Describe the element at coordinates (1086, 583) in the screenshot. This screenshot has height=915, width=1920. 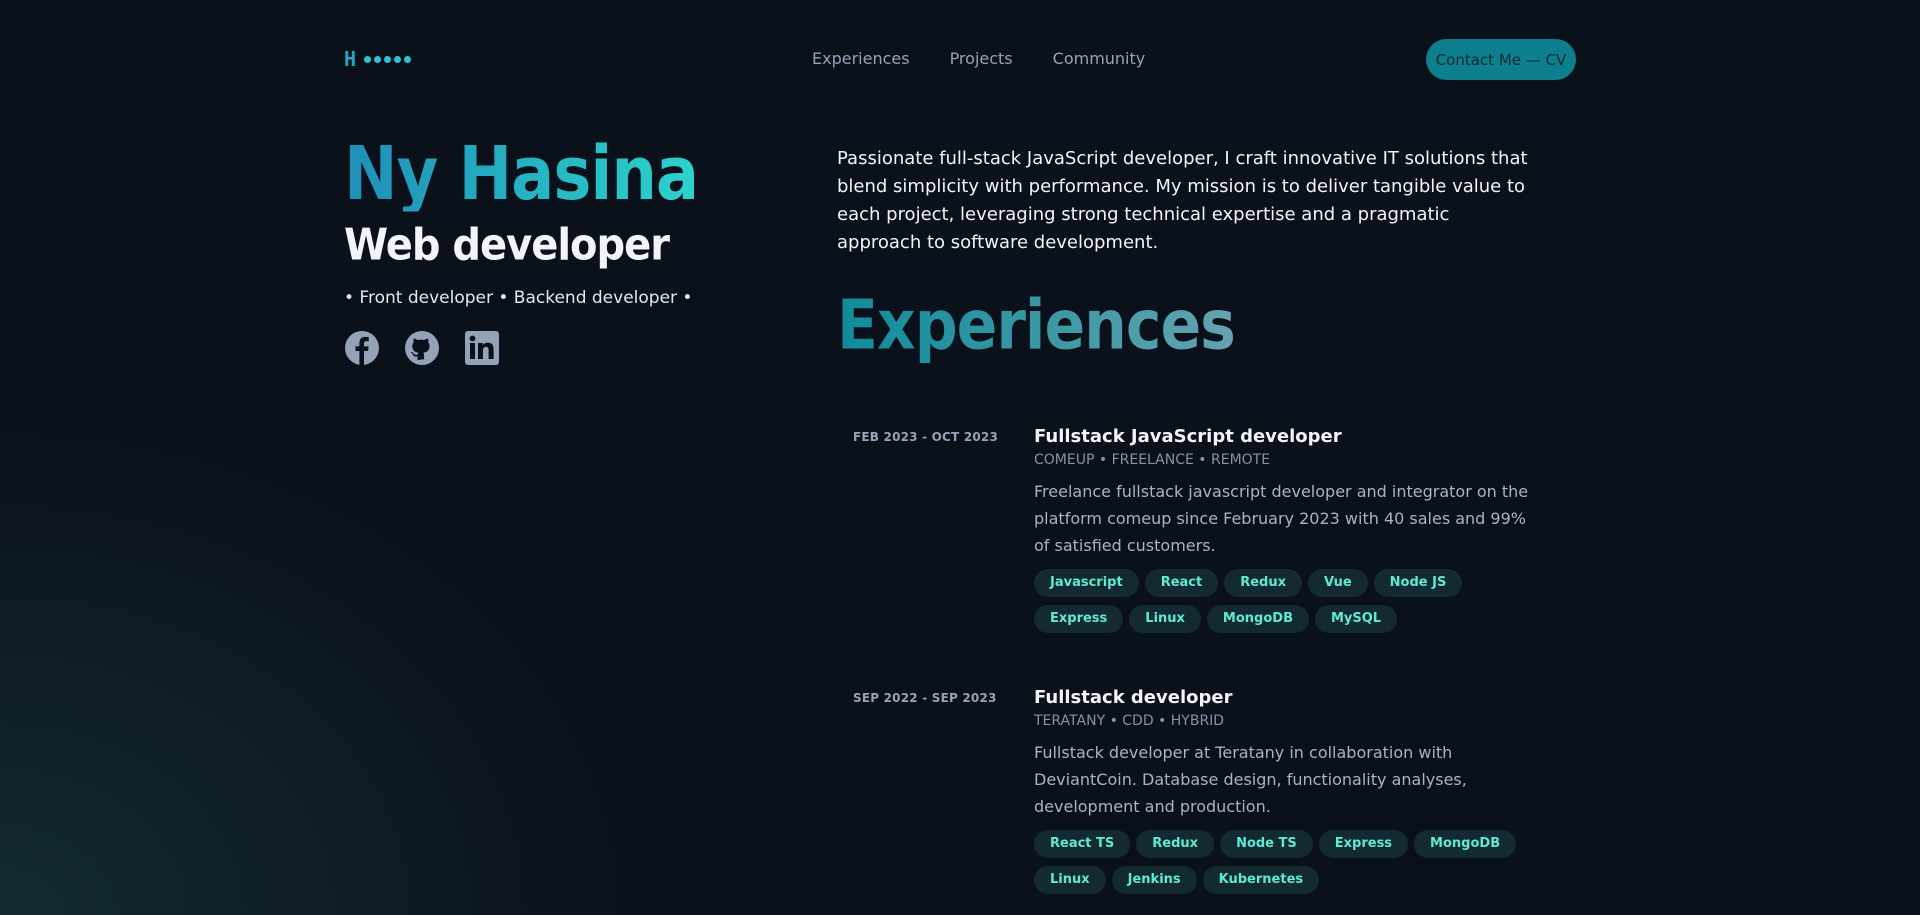
I see `tech-tag: Javascript` at that location.